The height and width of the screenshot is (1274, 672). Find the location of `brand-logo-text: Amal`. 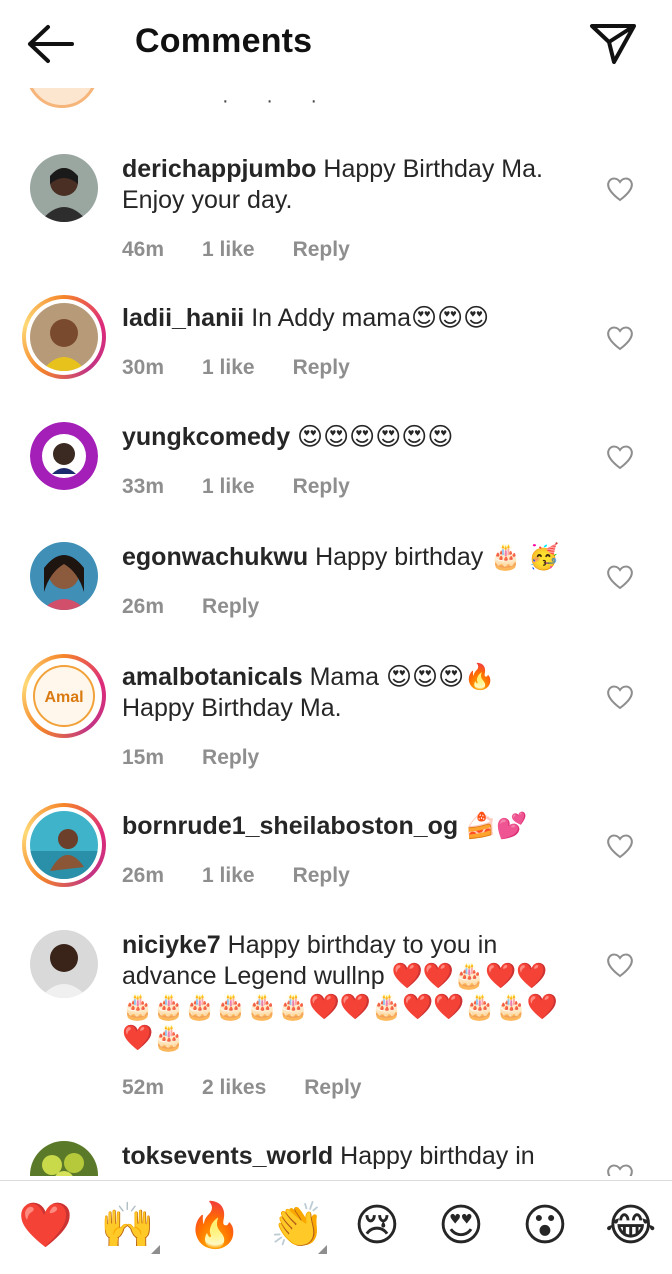

brand-logo-text: Amal is located at coordinates (63, 697).